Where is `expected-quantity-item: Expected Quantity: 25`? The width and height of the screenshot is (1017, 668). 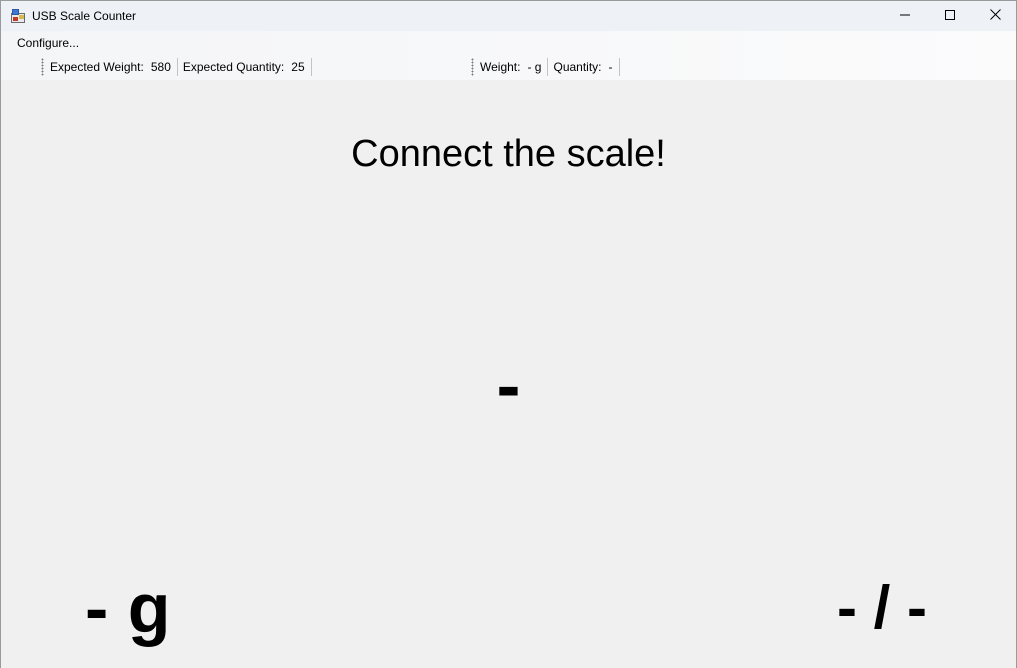 expected-quantity-item: Expected Quantity: 25 is located at coordinates (247, 66).